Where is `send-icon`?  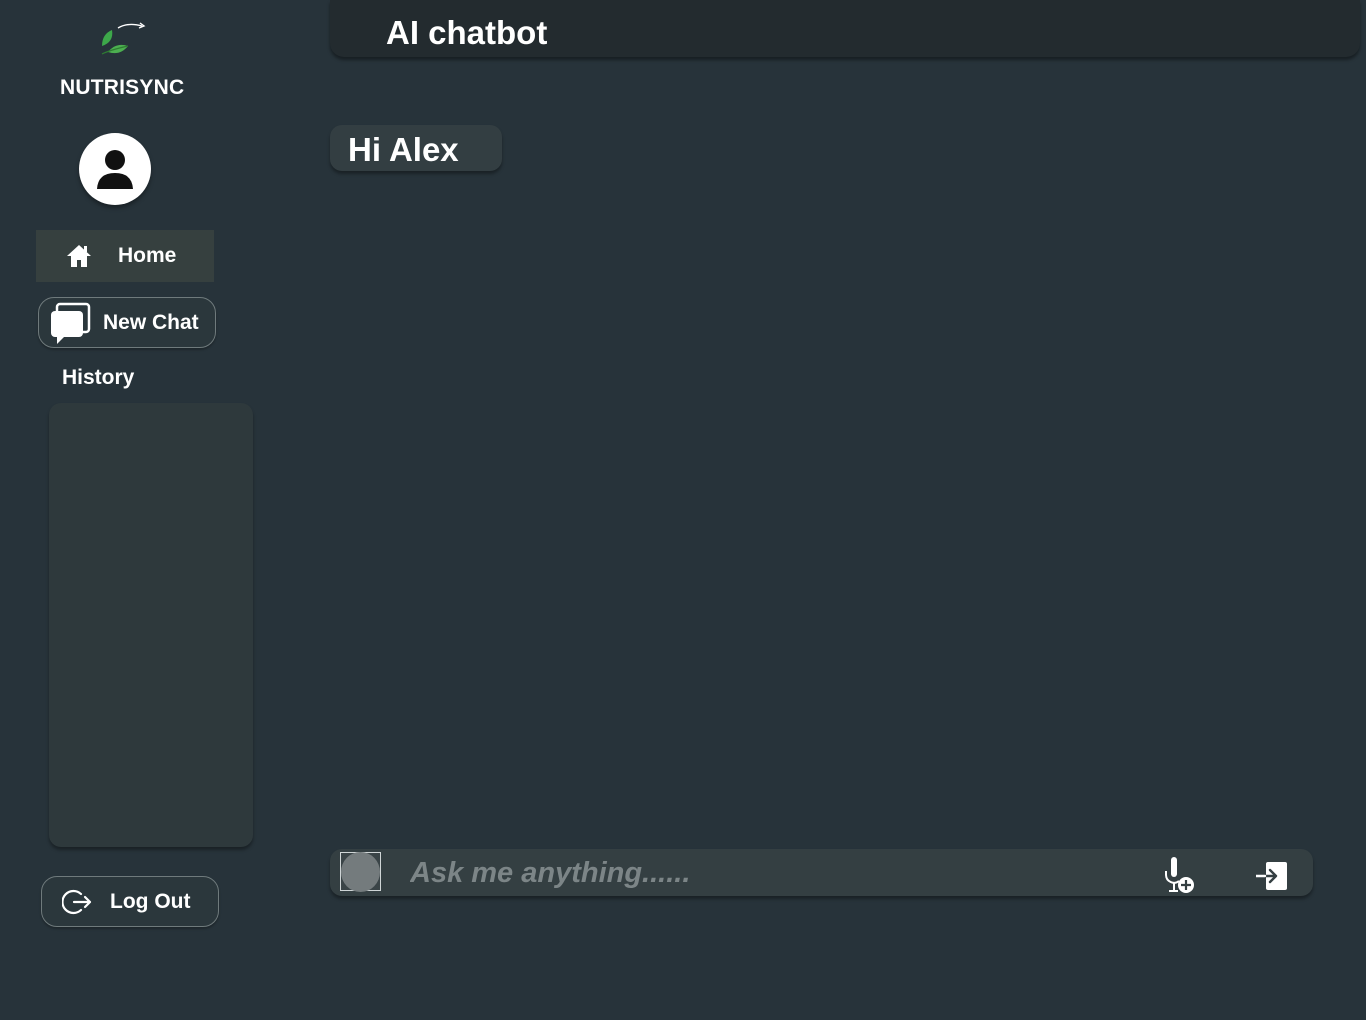
send-icon is located at coordinates (1272, 876).